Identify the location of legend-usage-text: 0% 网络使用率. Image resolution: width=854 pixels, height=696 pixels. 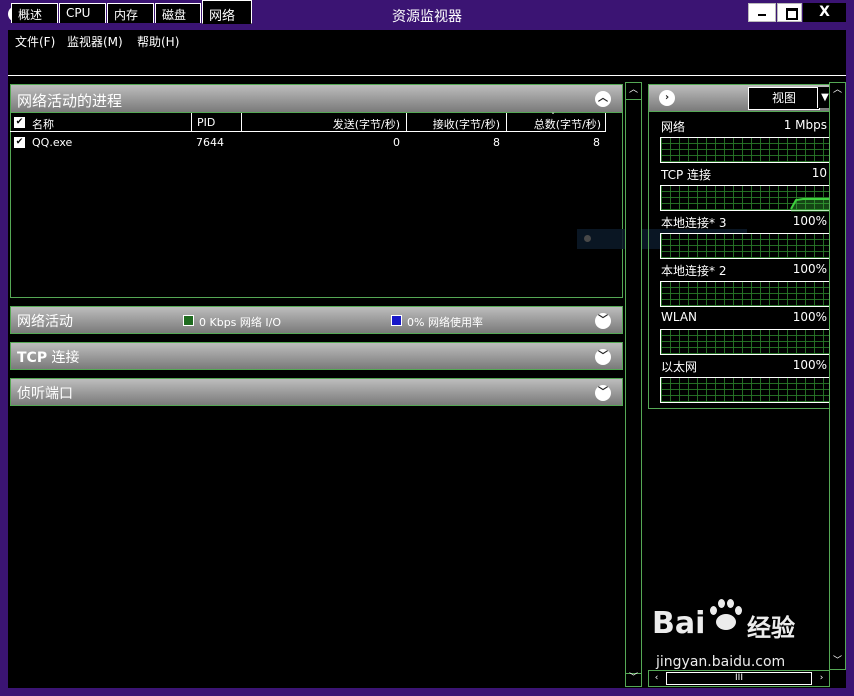
(445, 322).